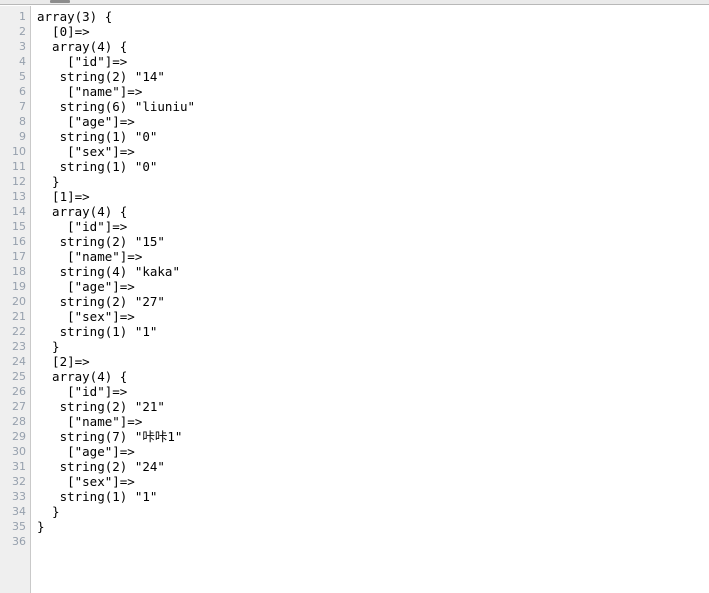 The width and height of the screenshot is (709, 593). I want to click on code-line: string(7) "咔咔1", so click(110, 436).